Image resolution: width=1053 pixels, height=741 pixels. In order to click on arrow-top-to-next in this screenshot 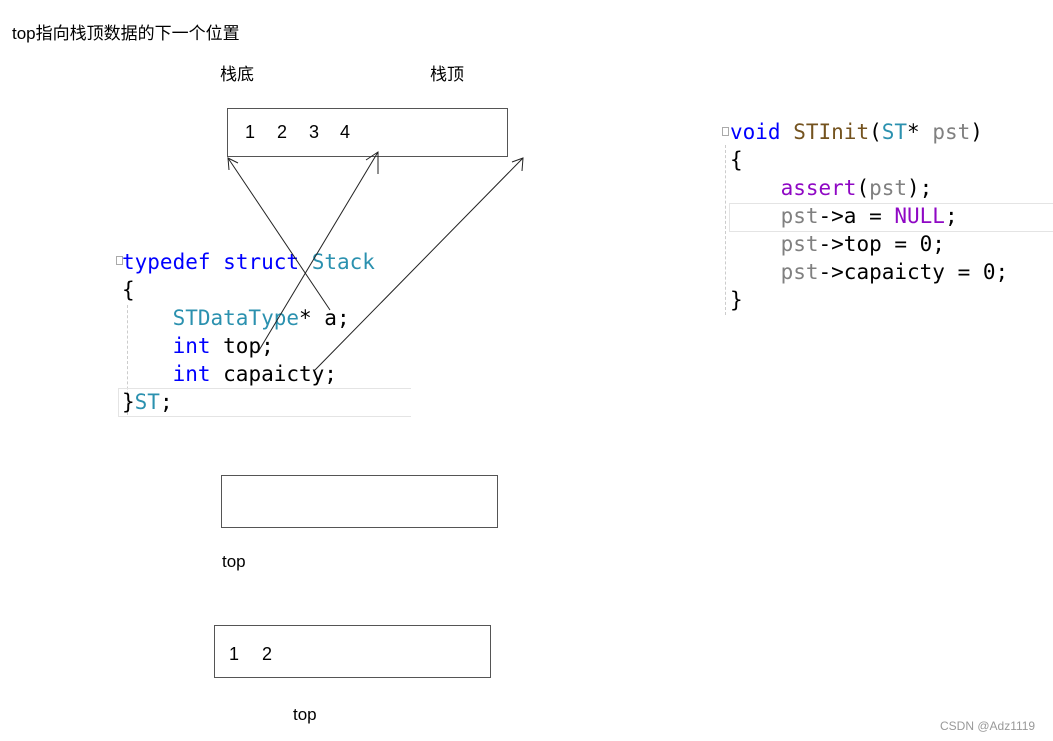, I will do `click(318, 252)`.